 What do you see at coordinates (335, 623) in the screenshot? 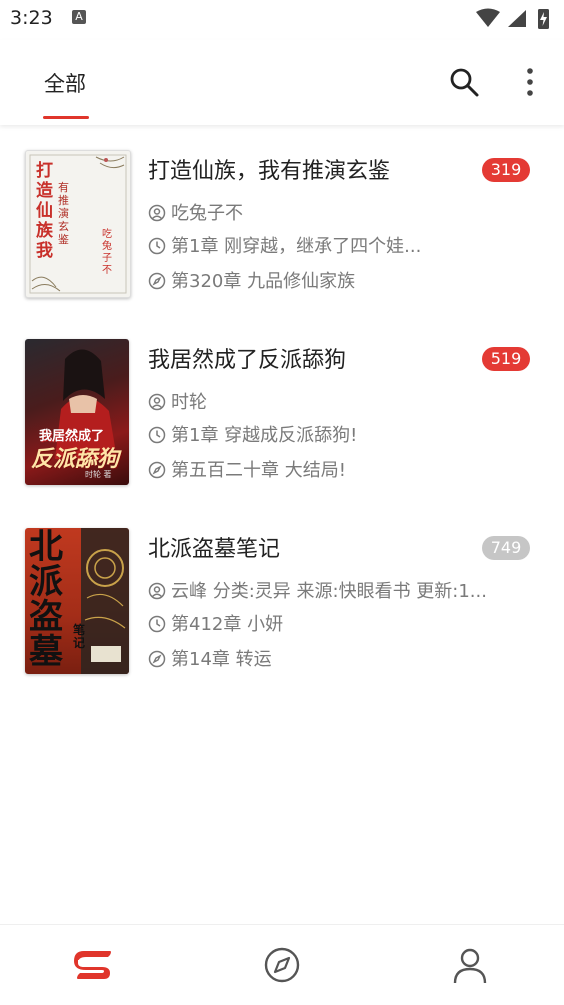
I see `reading-progress: 第412章 小妍` at bounding box center [335, 623].